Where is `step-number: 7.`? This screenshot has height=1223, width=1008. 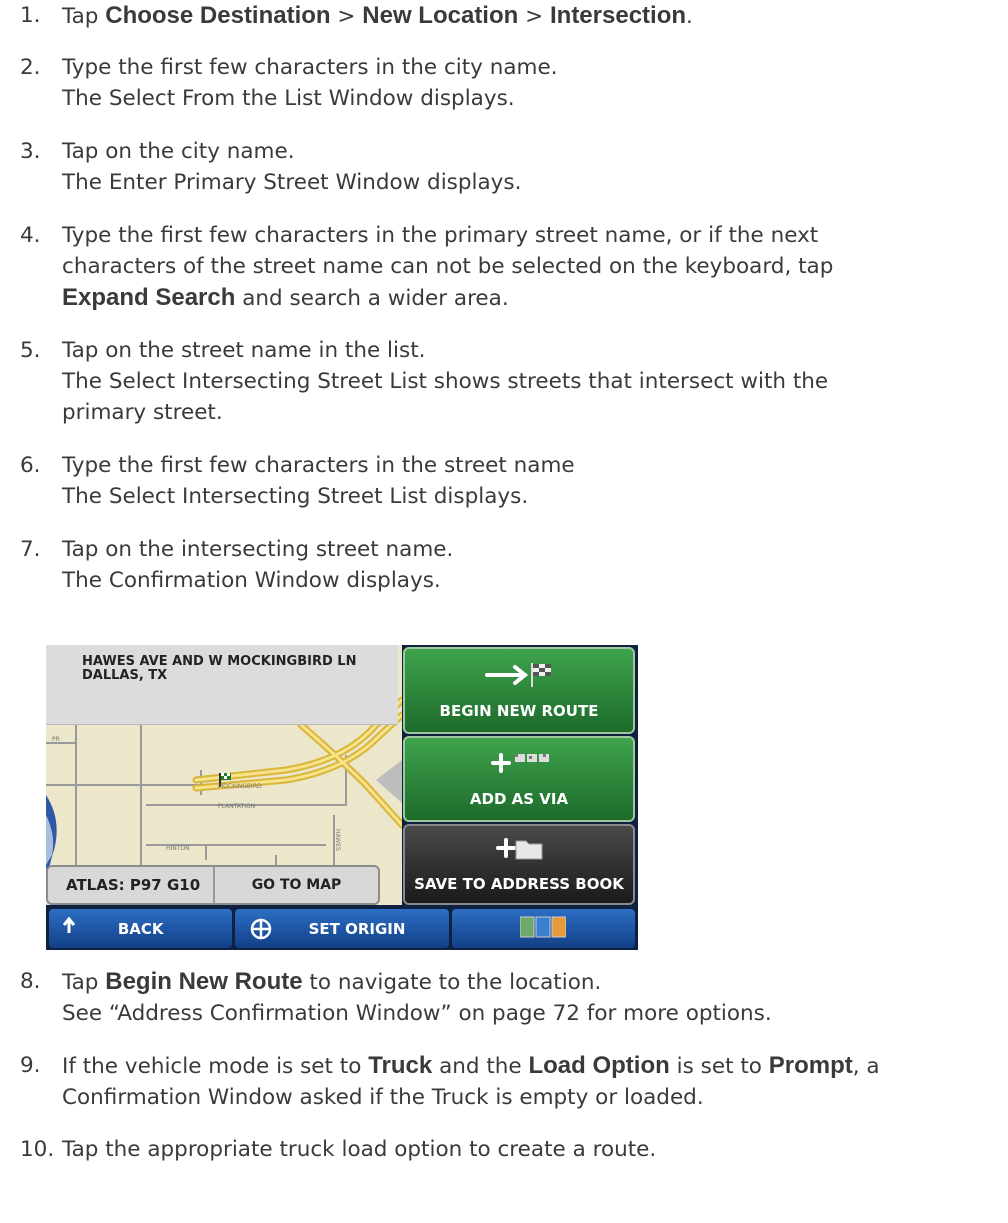
step-number: 7. is located at coordinates (30, 549).